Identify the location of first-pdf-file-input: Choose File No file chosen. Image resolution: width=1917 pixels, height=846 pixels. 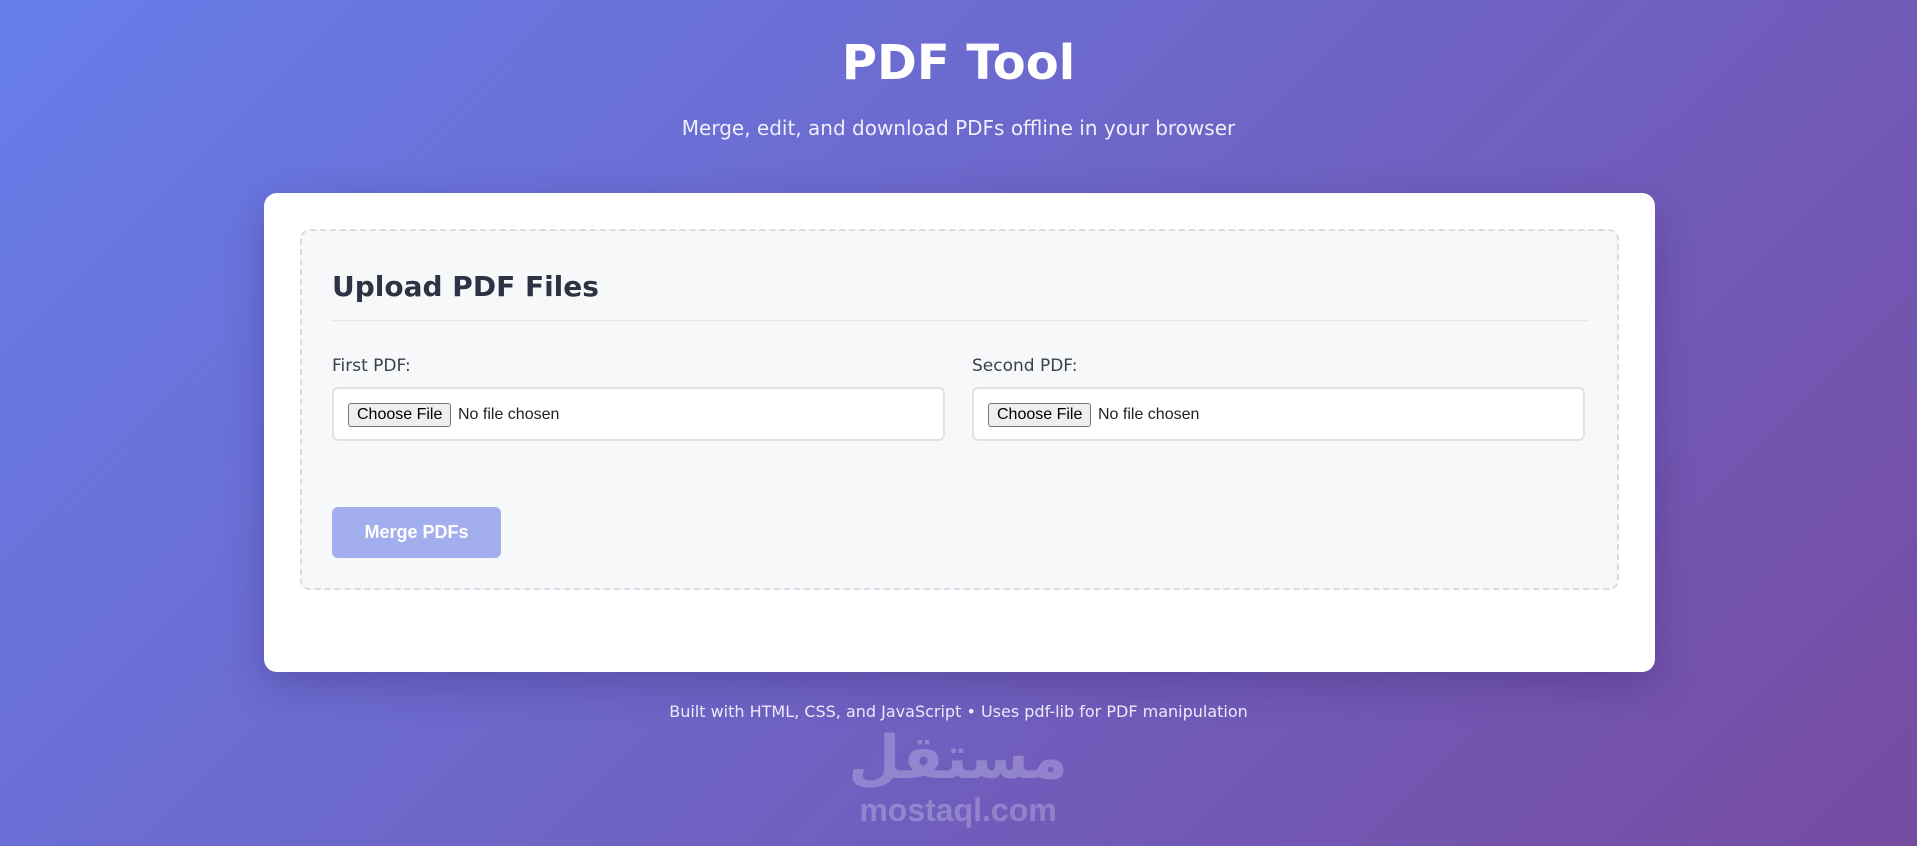
(638, 414).